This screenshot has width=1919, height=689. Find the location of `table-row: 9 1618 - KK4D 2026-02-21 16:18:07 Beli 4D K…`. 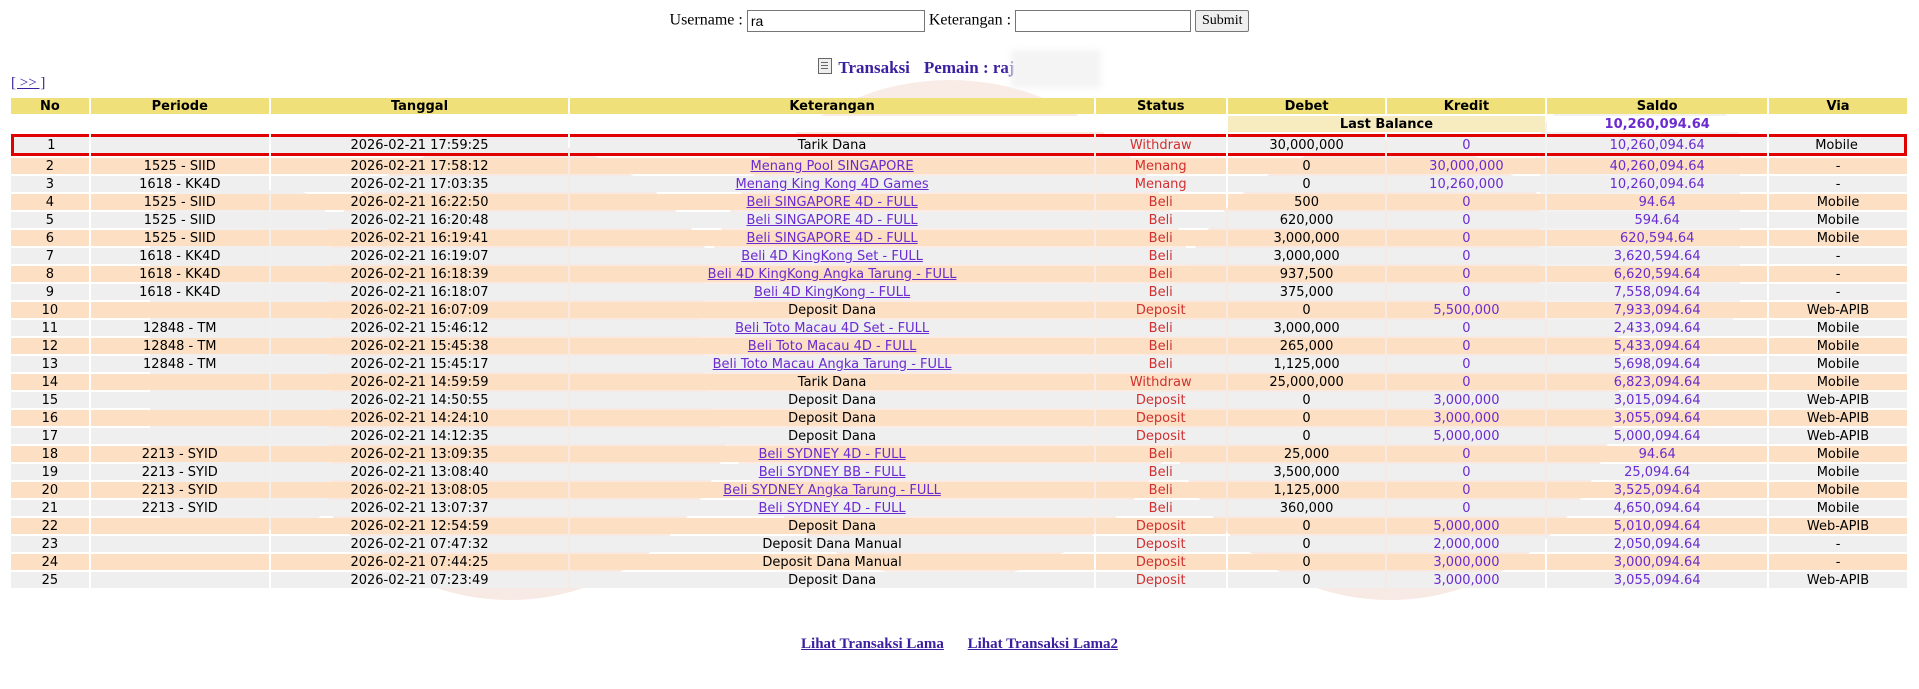

table-row: 9 1618 - KK4D 2026-02-21 16:18:07 Beli 4D K… is located at coordinates (959, 292).